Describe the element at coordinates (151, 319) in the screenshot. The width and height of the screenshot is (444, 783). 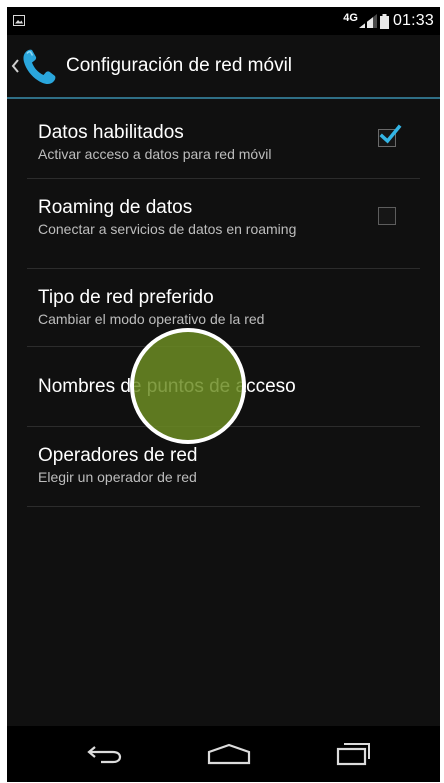
I see `pref-summary: Cambiar el modo operativo de la red` at that location.